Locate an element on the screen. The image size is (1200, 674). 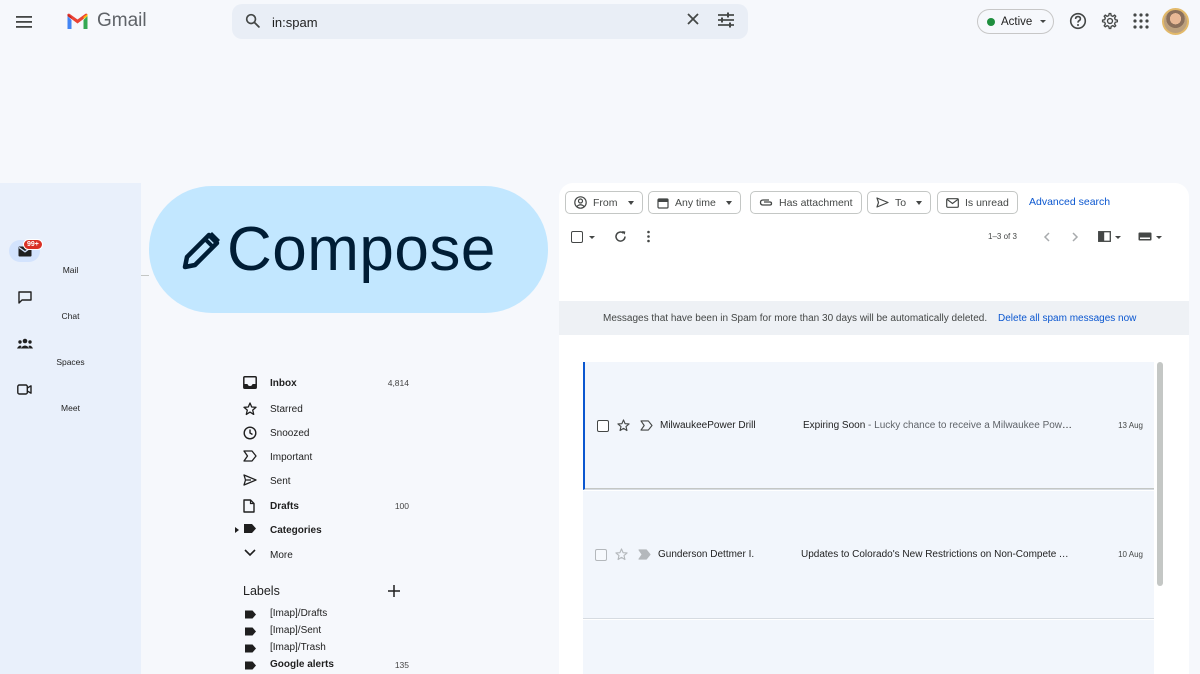
search-input is located at coordinates (462, 22).